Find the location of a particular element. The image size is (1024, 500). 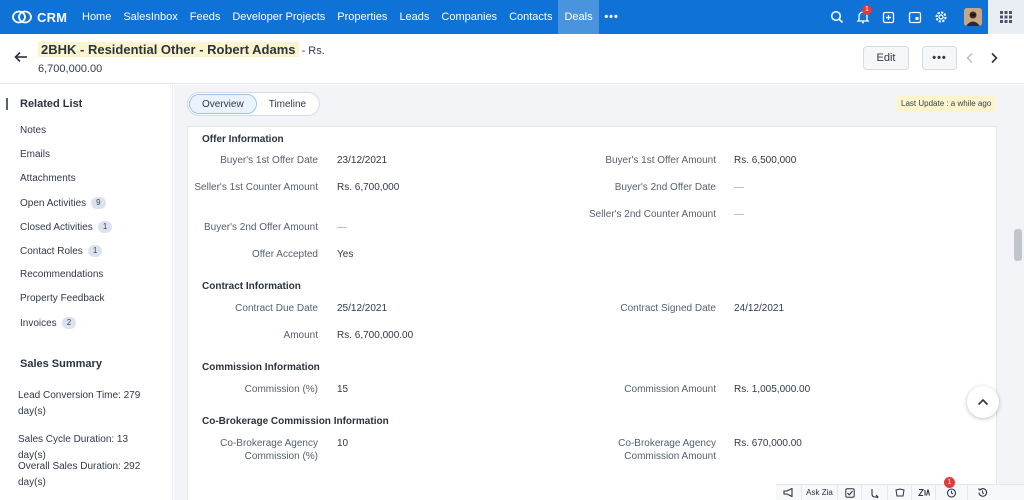

sales-summary-title: Sales Summary is located at coordinates (61, 364).